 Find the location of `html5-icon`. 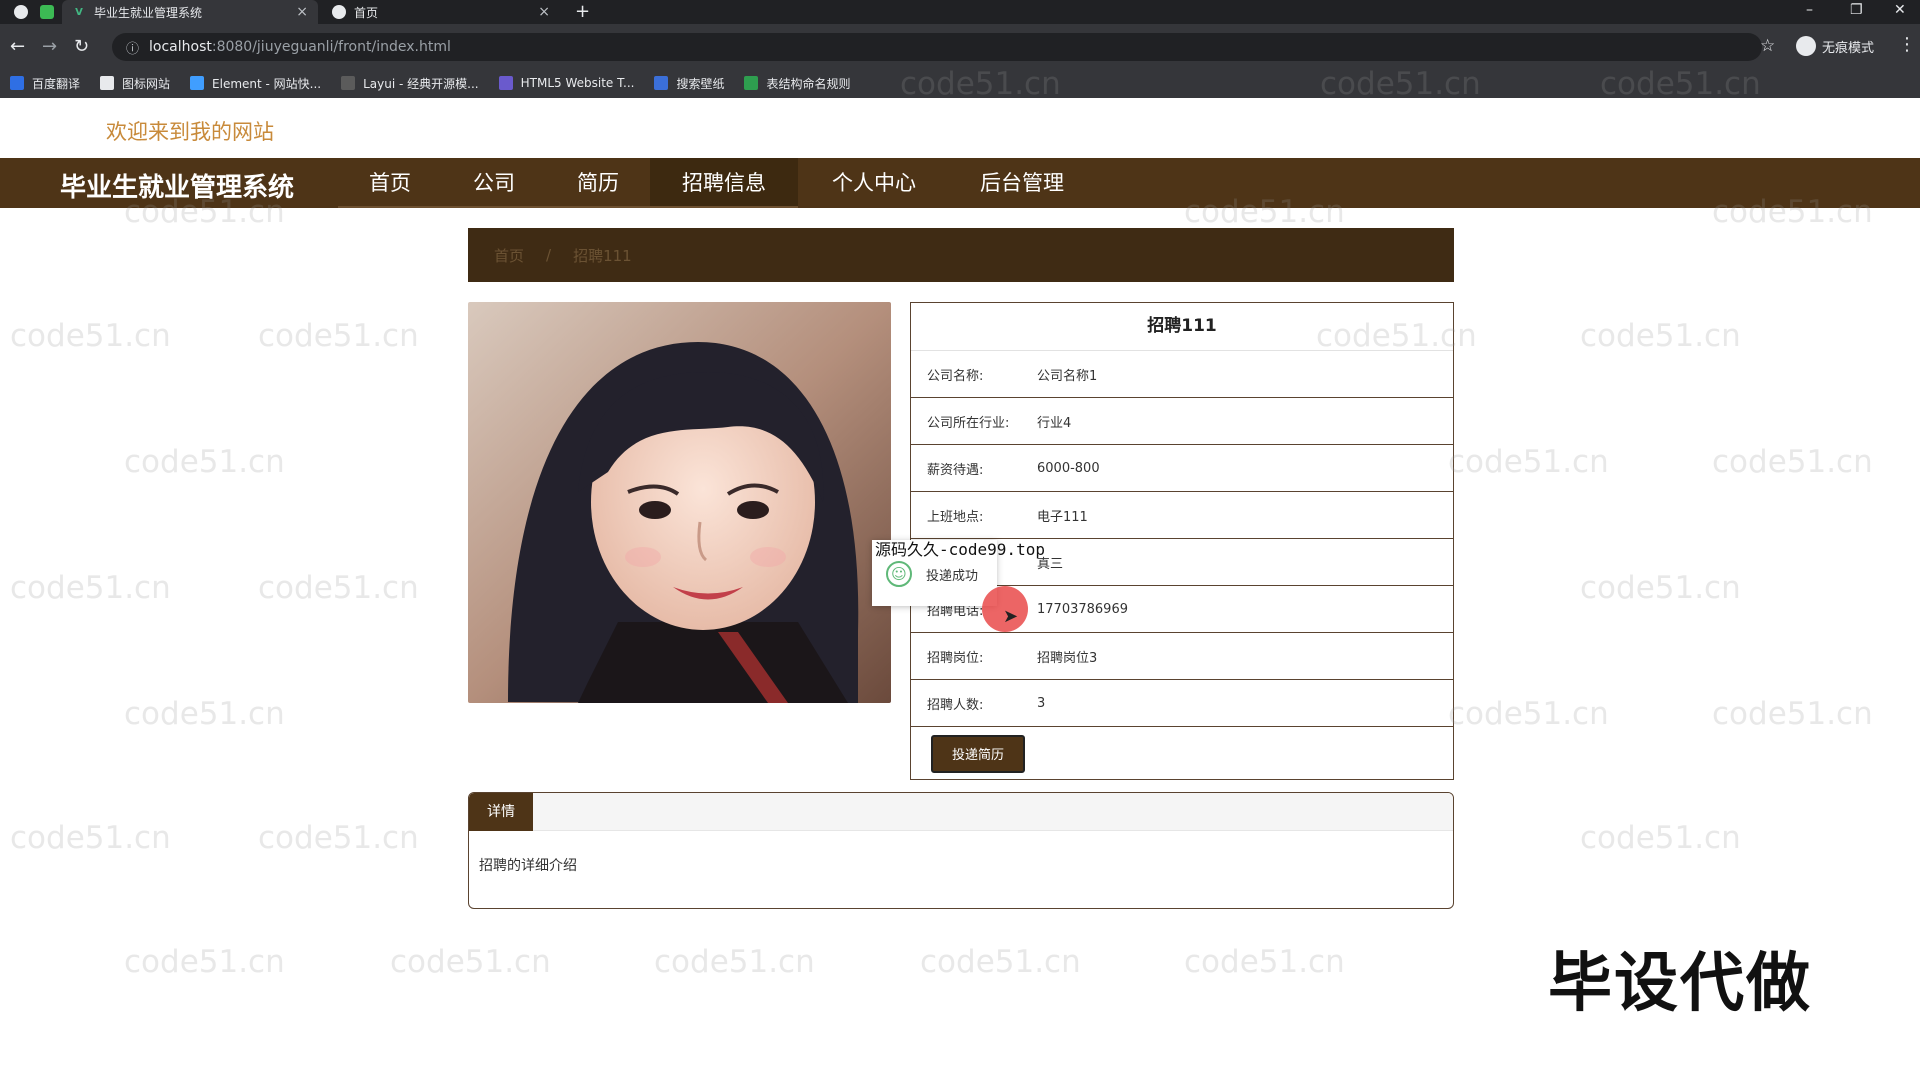

html5-icon is located at coordinates (505, 83).